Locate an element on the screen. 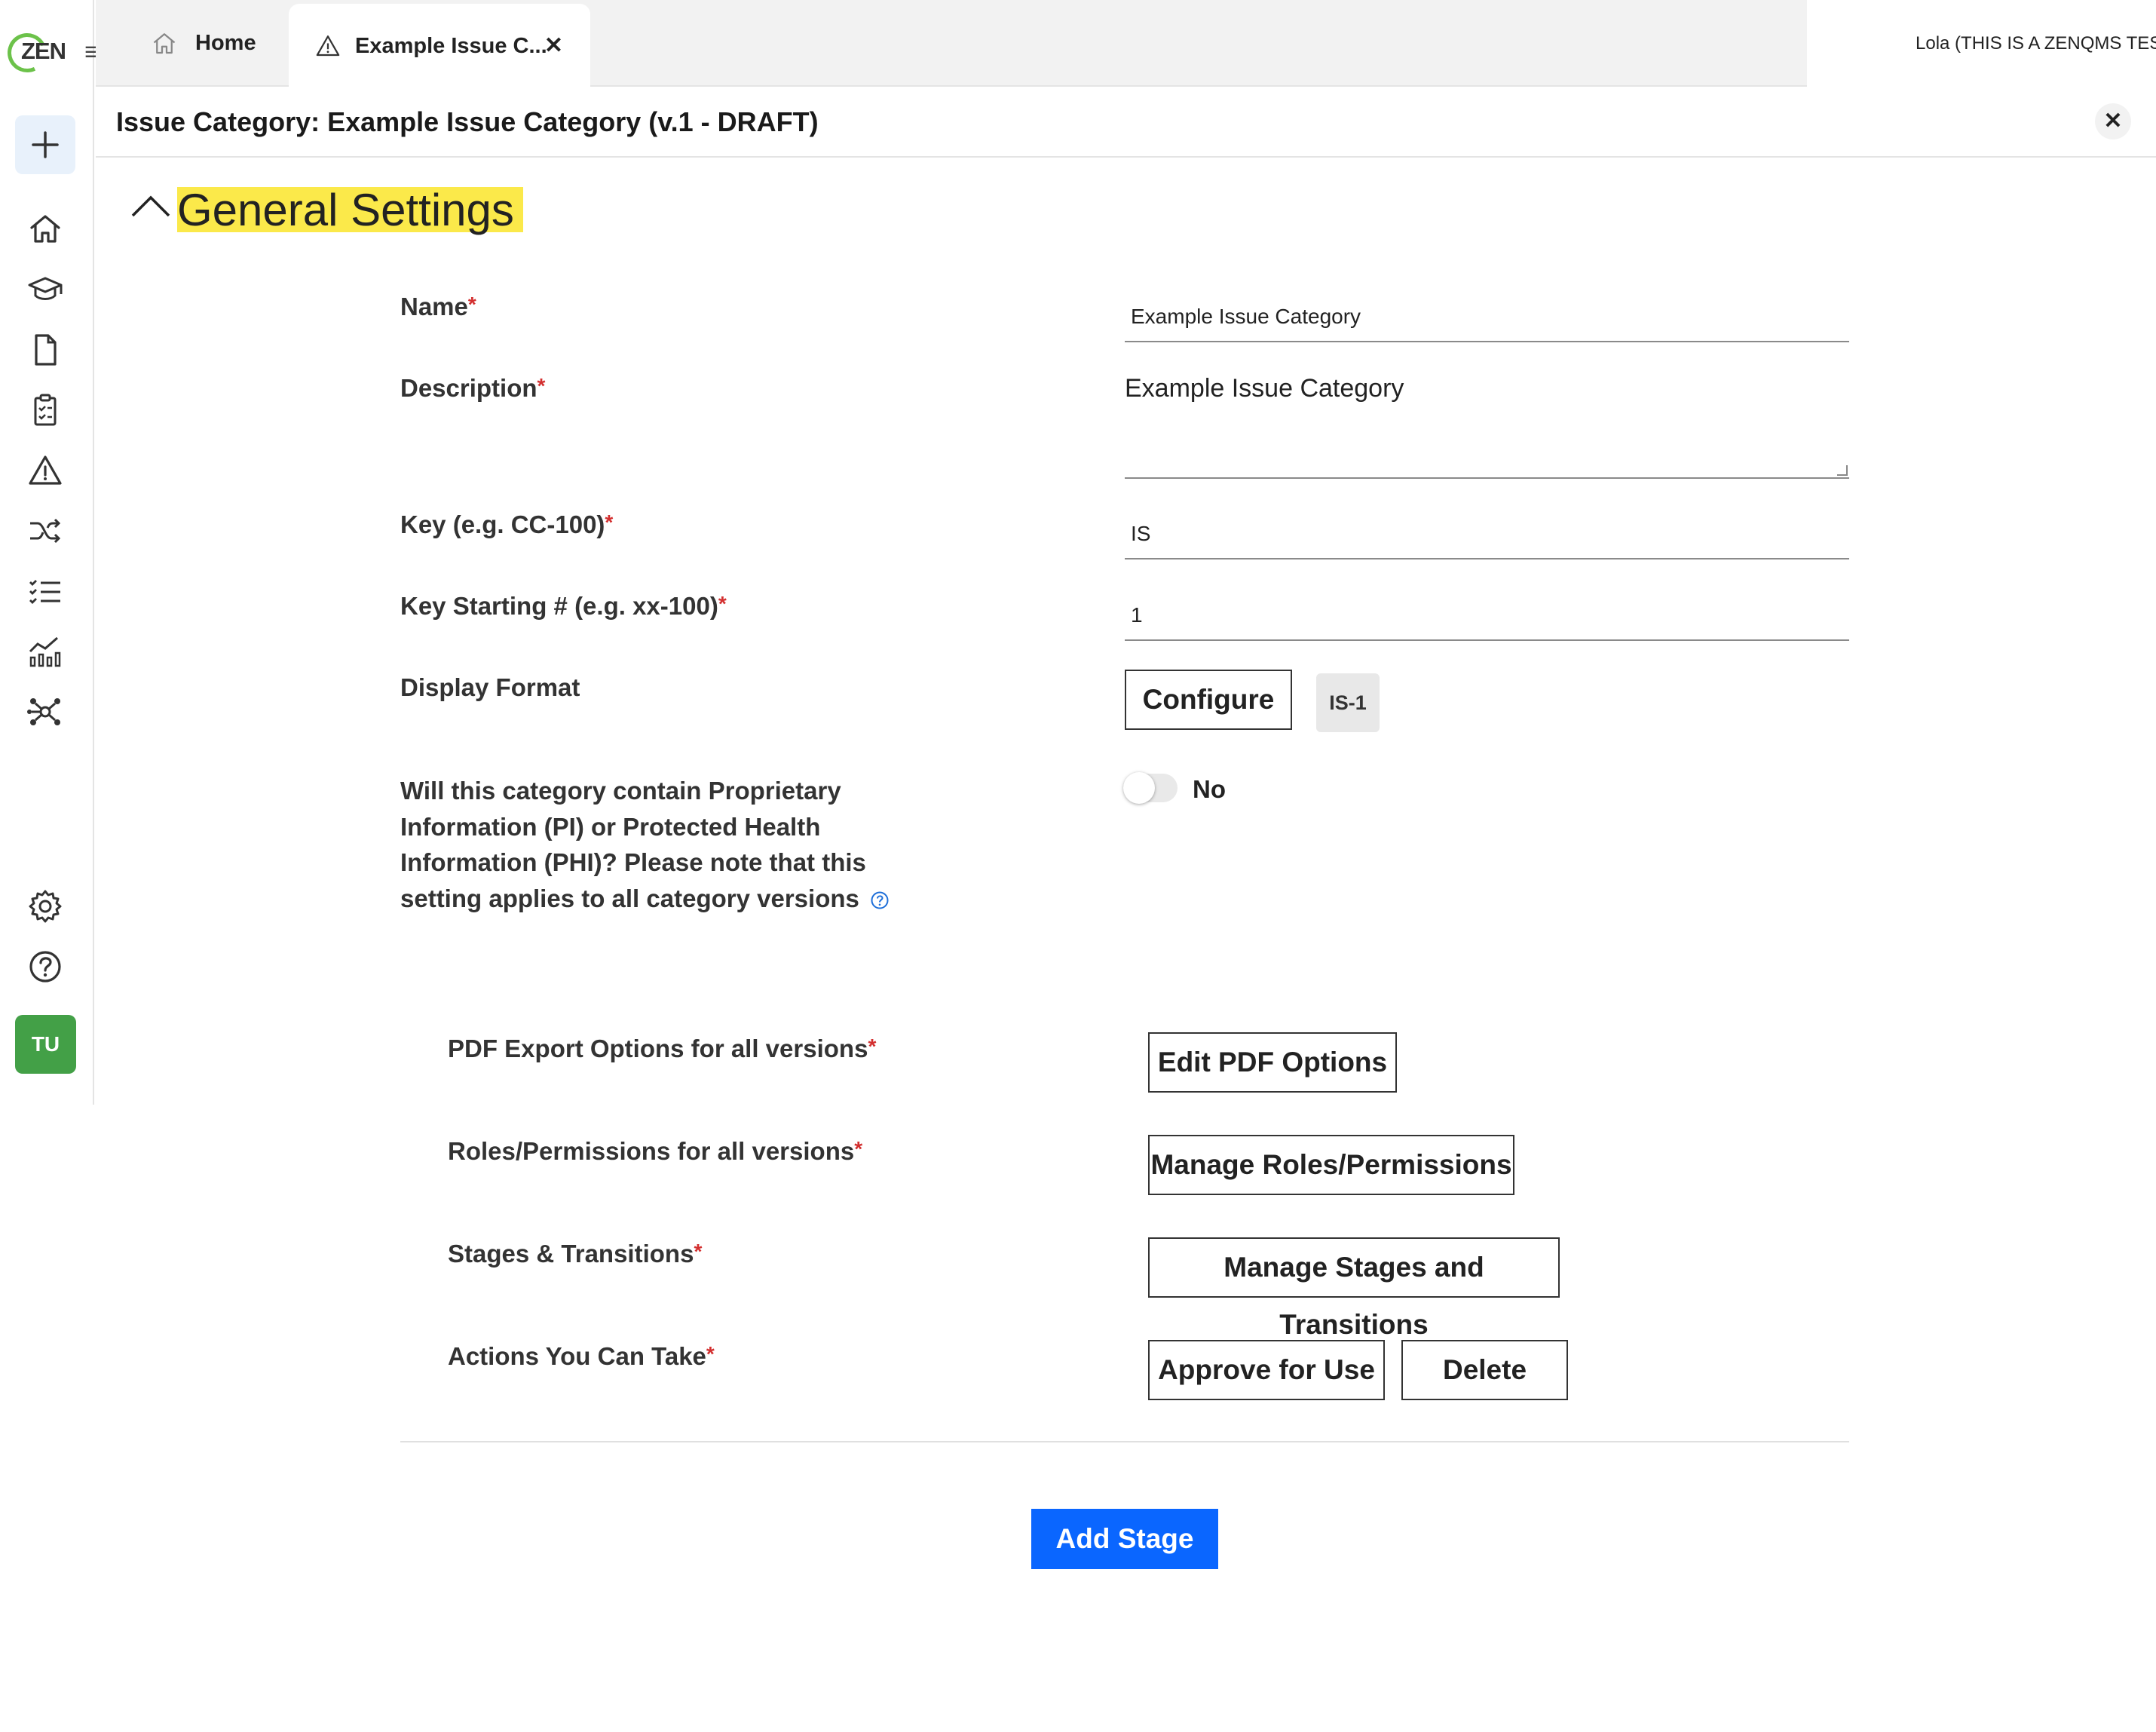 This screenshot has width=2156, height=1732. network-icon is located at coordinates (45, 712).